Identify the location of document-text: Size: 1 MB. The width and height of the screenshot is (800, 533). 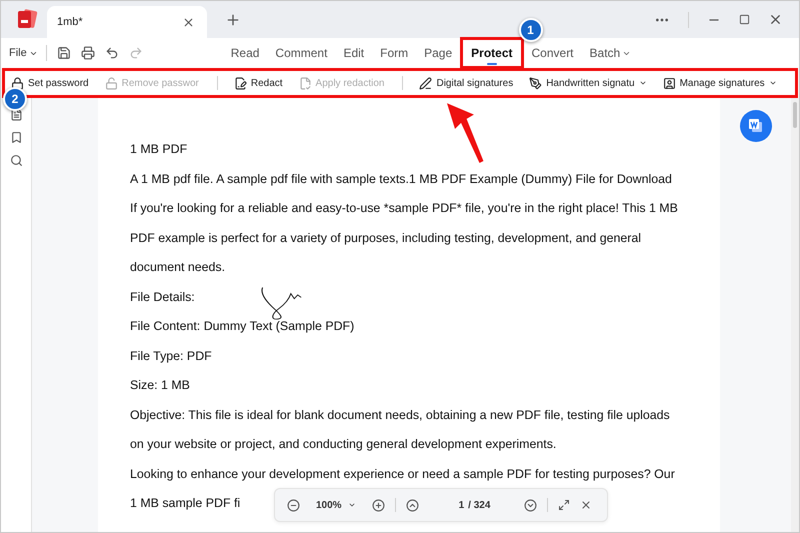
(160, 385).